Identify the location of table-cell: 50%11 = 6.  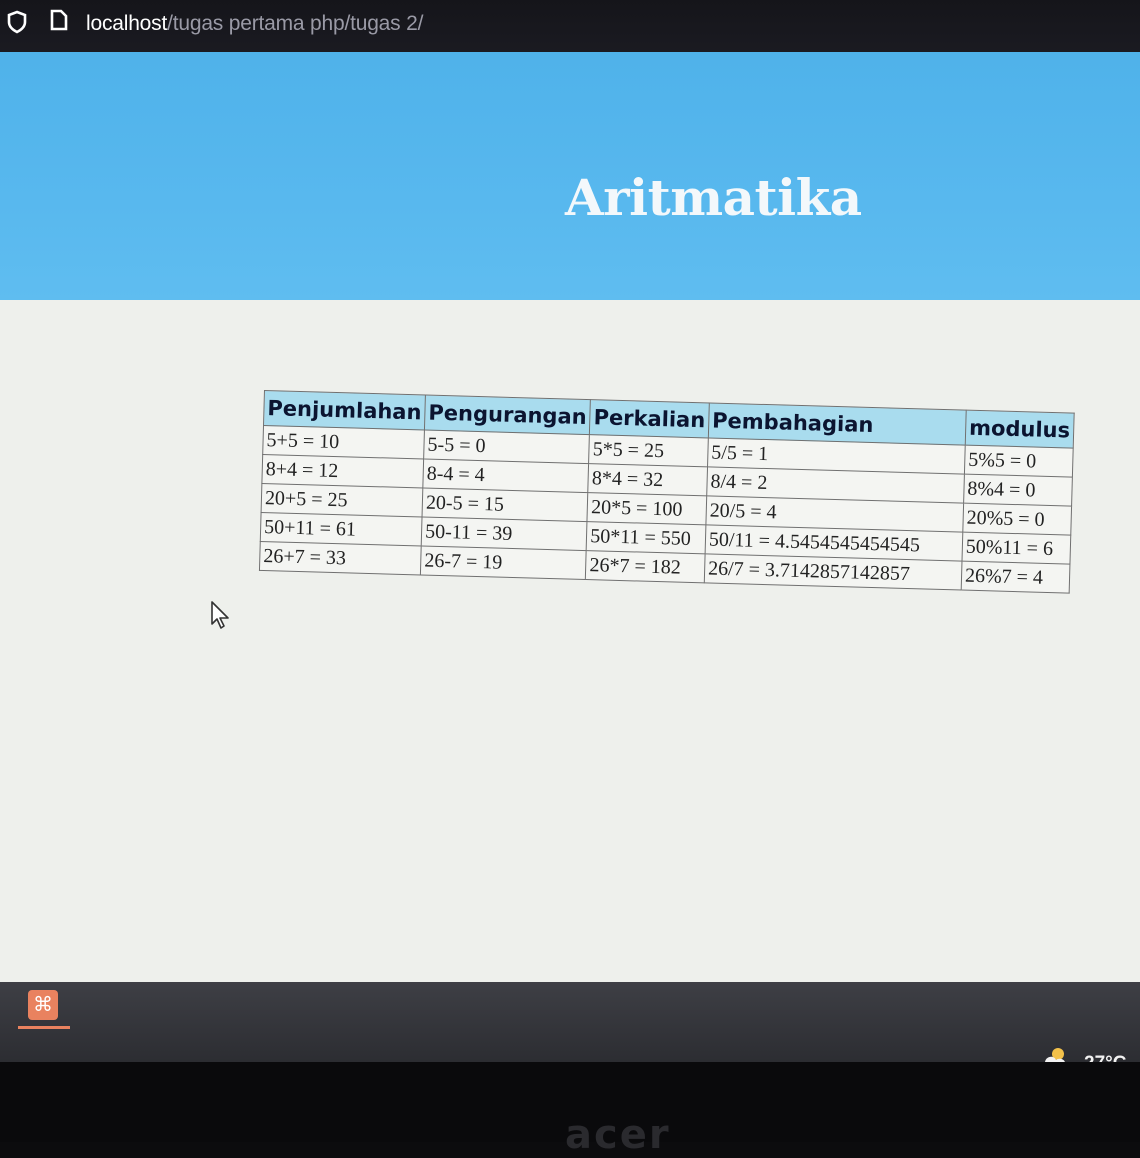
(1016, 548).